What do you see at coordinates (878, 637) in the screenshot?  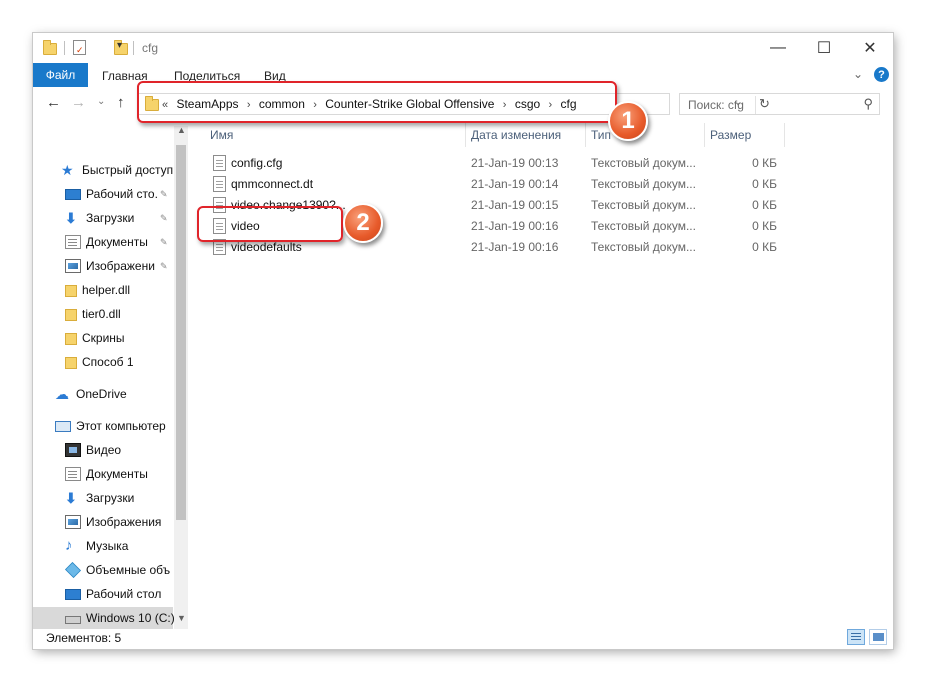 I see `large-icons-view-icon` at bounding box center [878, 637].